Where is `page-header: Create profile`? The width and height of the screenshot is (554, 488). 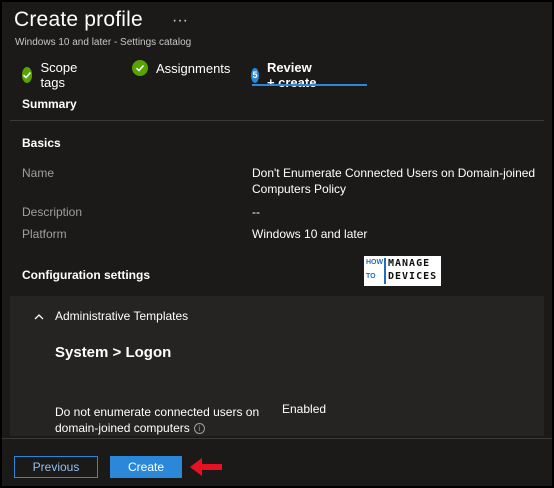 page-header: Create profile is located at coordinates (78, 20).